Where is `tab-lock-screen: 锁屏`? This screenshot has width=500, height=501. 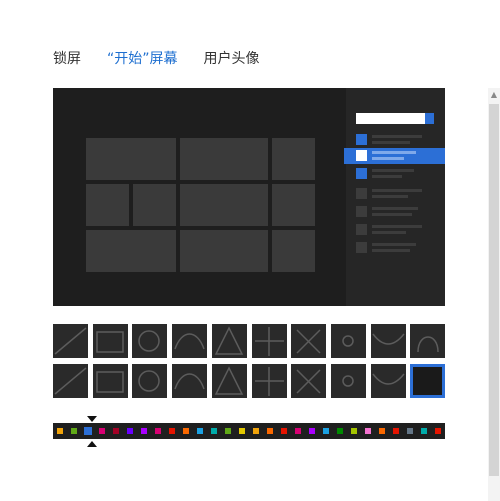
tab-lock-screen: 锁屏 is located at coordinates (67, 58).